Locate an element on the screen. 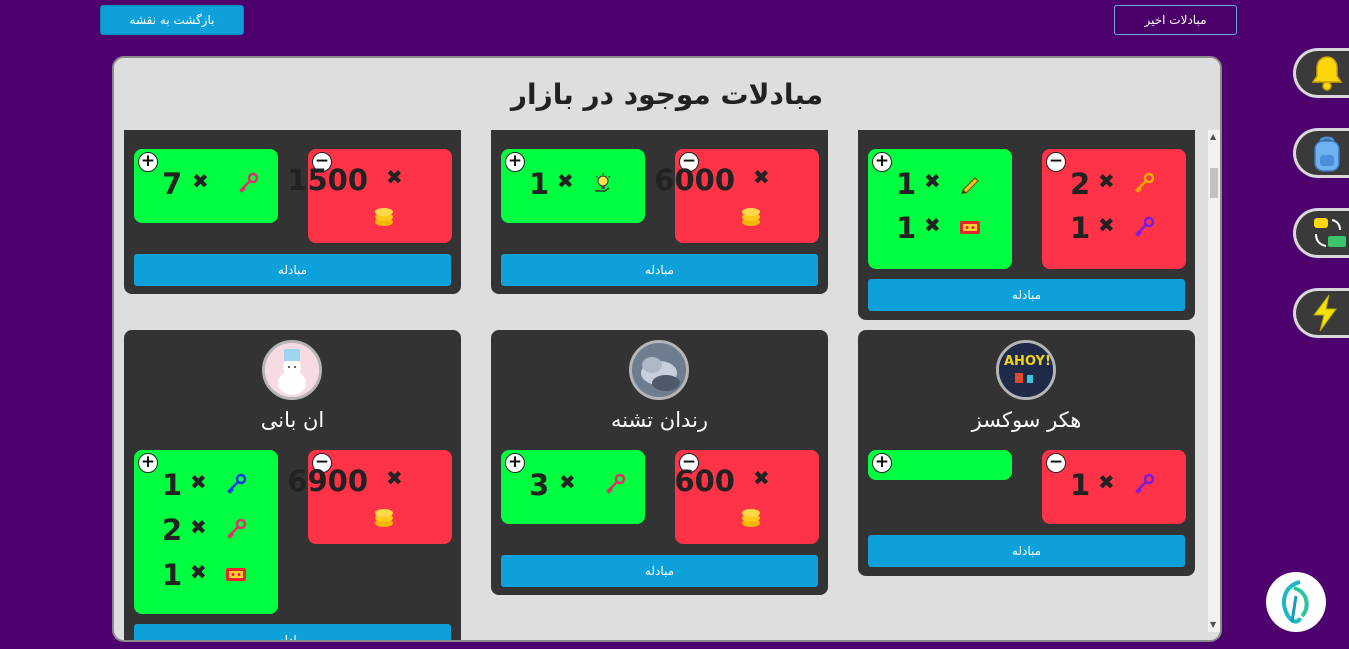 The height and width of the screenshot is (649, 1349). scroll-up-icon: ▲ is located at coordinates (1213, 137).